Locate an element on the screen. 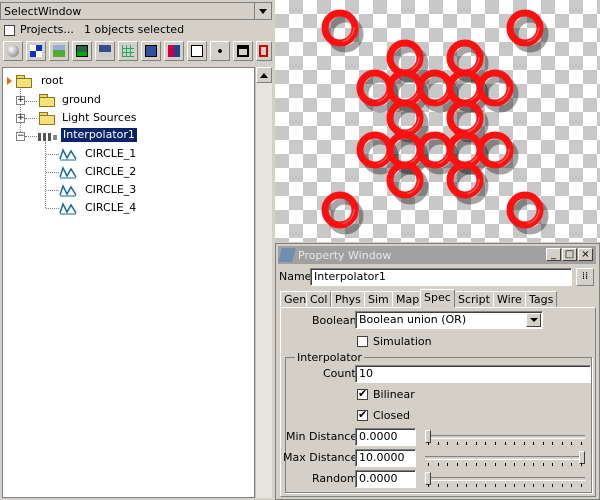 The width and height of the screenshot is (600, 500). bilinear-checkbox is located at coordinates (362, 394).